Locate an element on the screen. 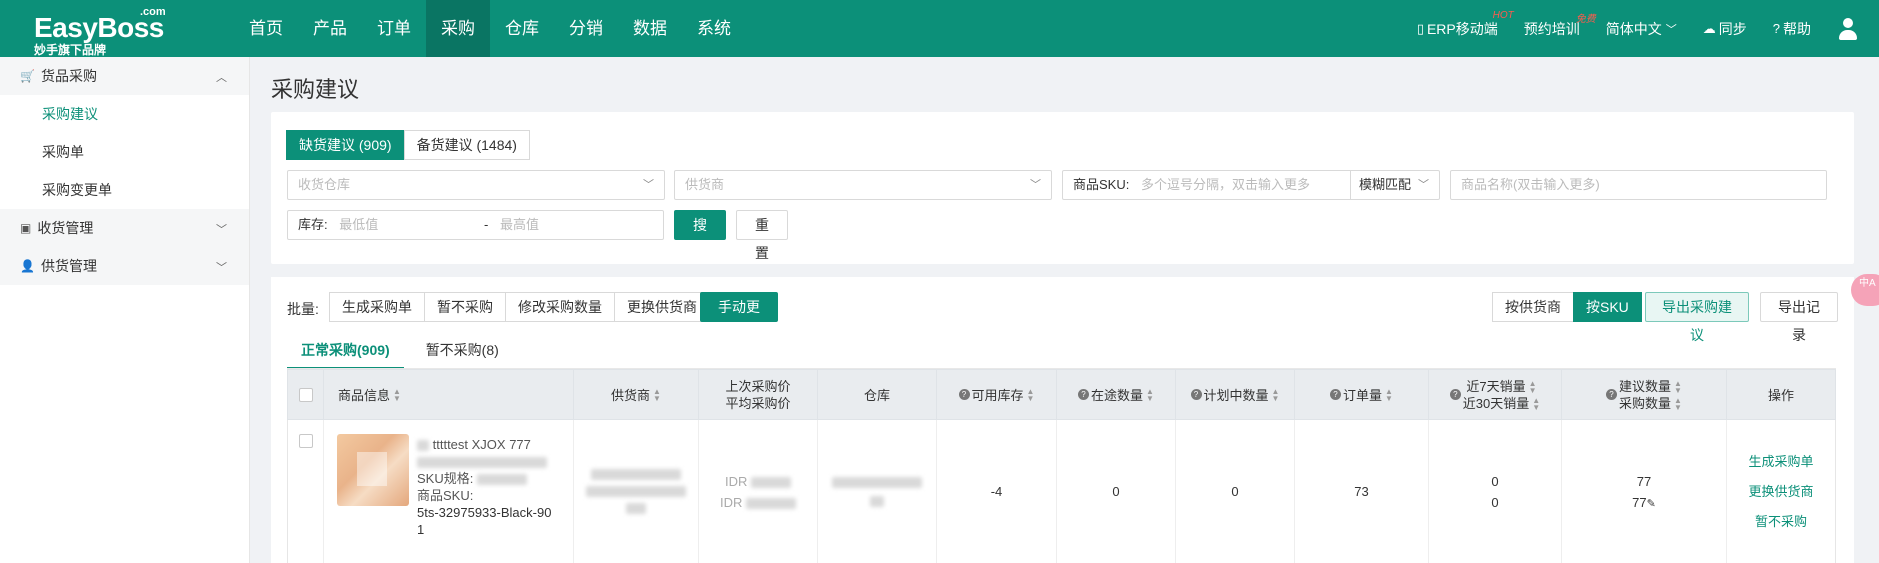 The height and width of the screenshot is (563, 1879). price-cell: IDR IDR is located at coordinates (758, 491).